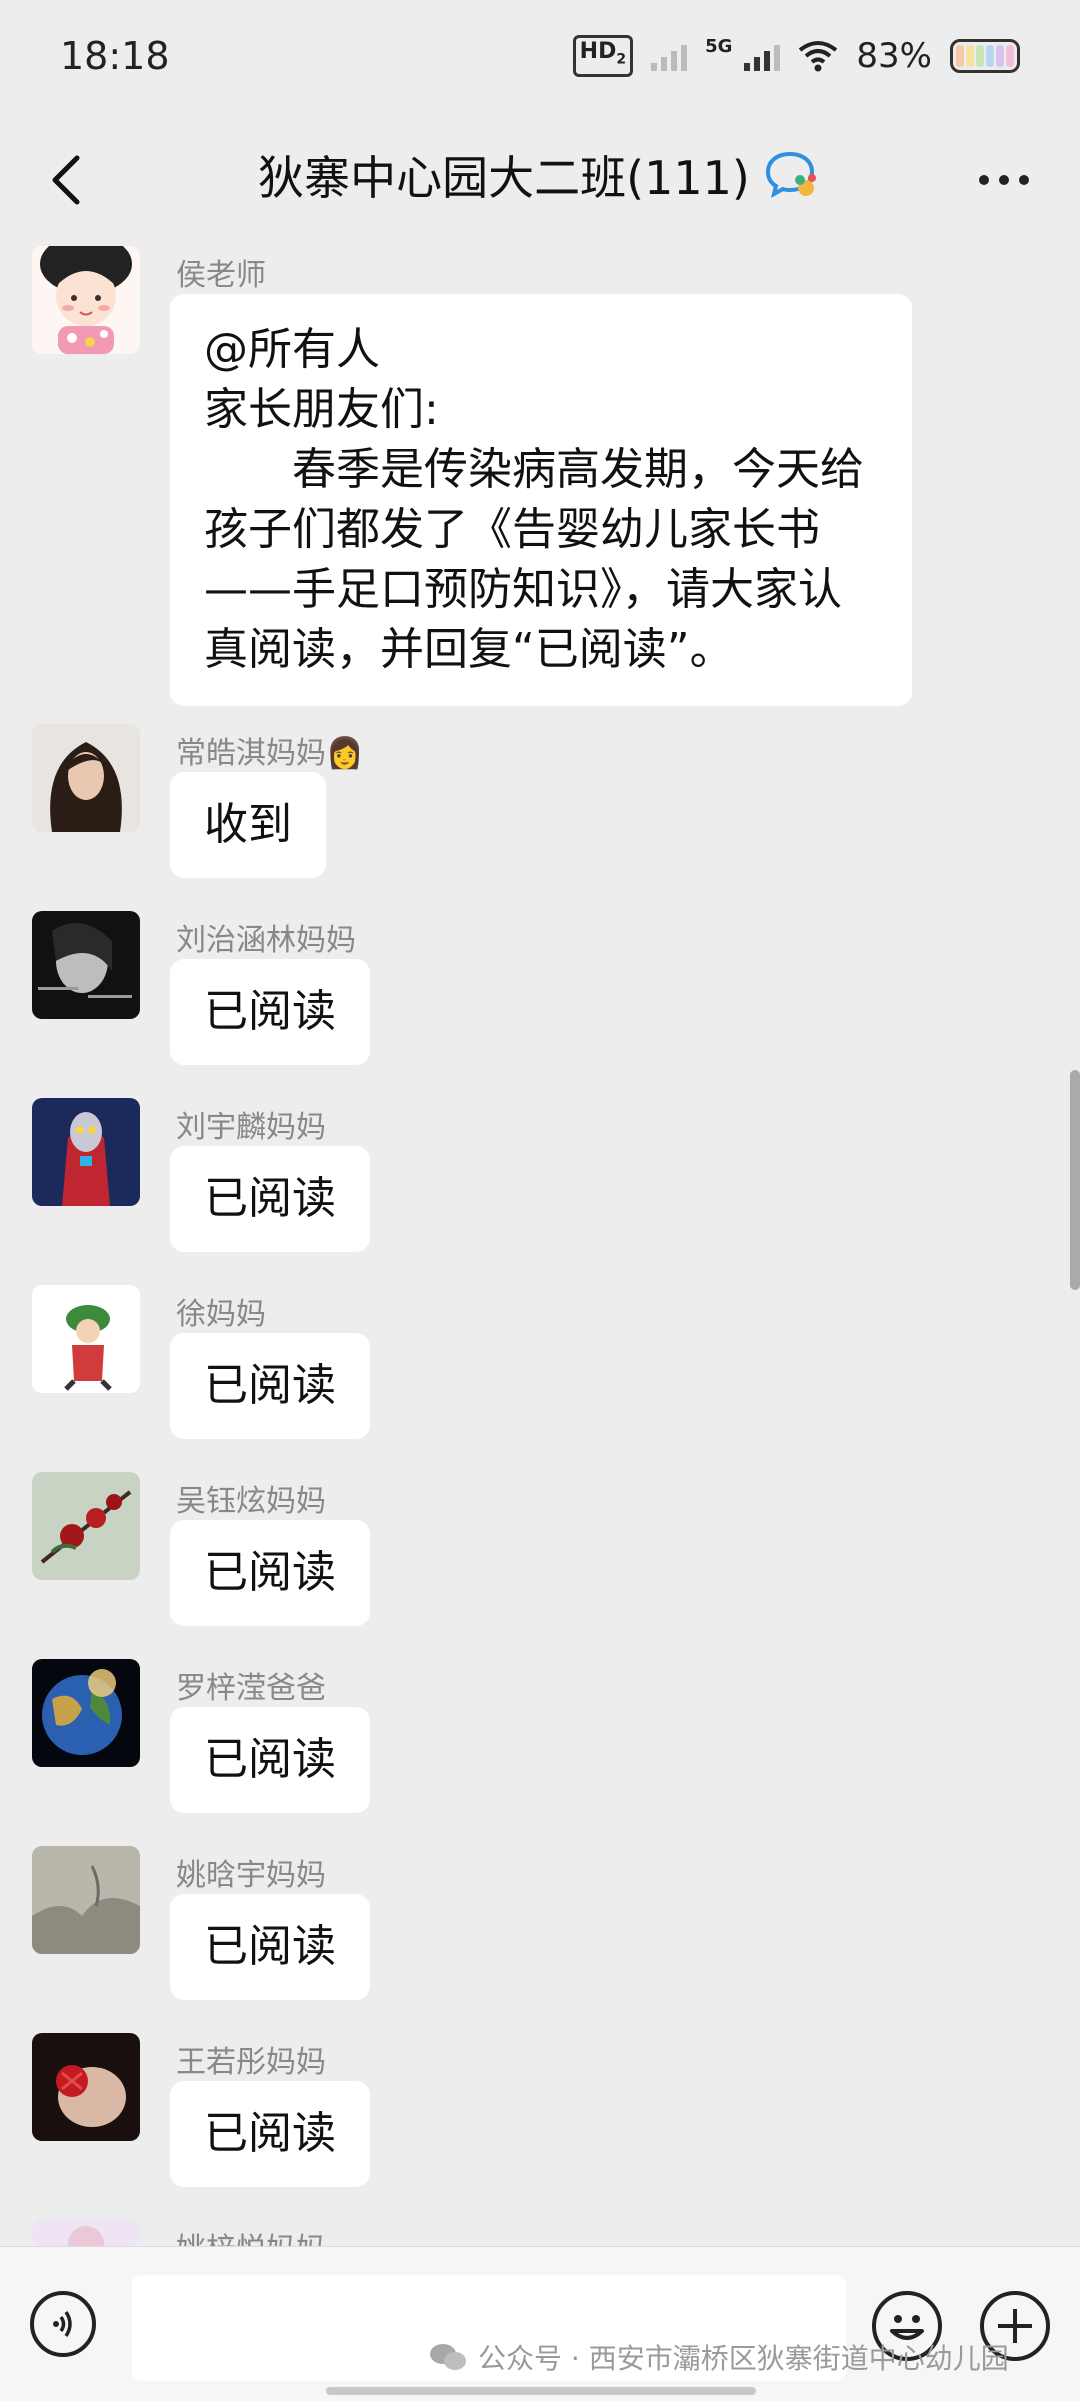 This screenshot has height=2401, width=1080. I want to click on woman-emoji-icon: 👩, so click(345, 753).